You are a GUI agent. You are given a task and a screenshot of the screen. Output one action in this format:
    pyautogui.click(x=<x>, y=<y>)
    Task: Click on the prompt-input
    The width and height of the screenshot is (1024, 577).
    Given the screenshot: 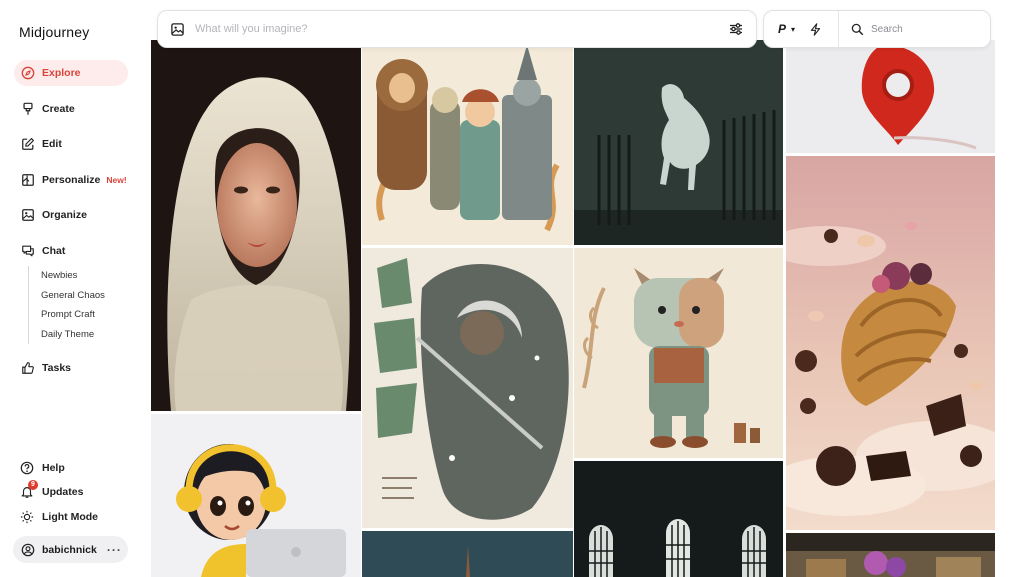 What is the action you would take?
    pyautogui.click(x=461, y=29)
    